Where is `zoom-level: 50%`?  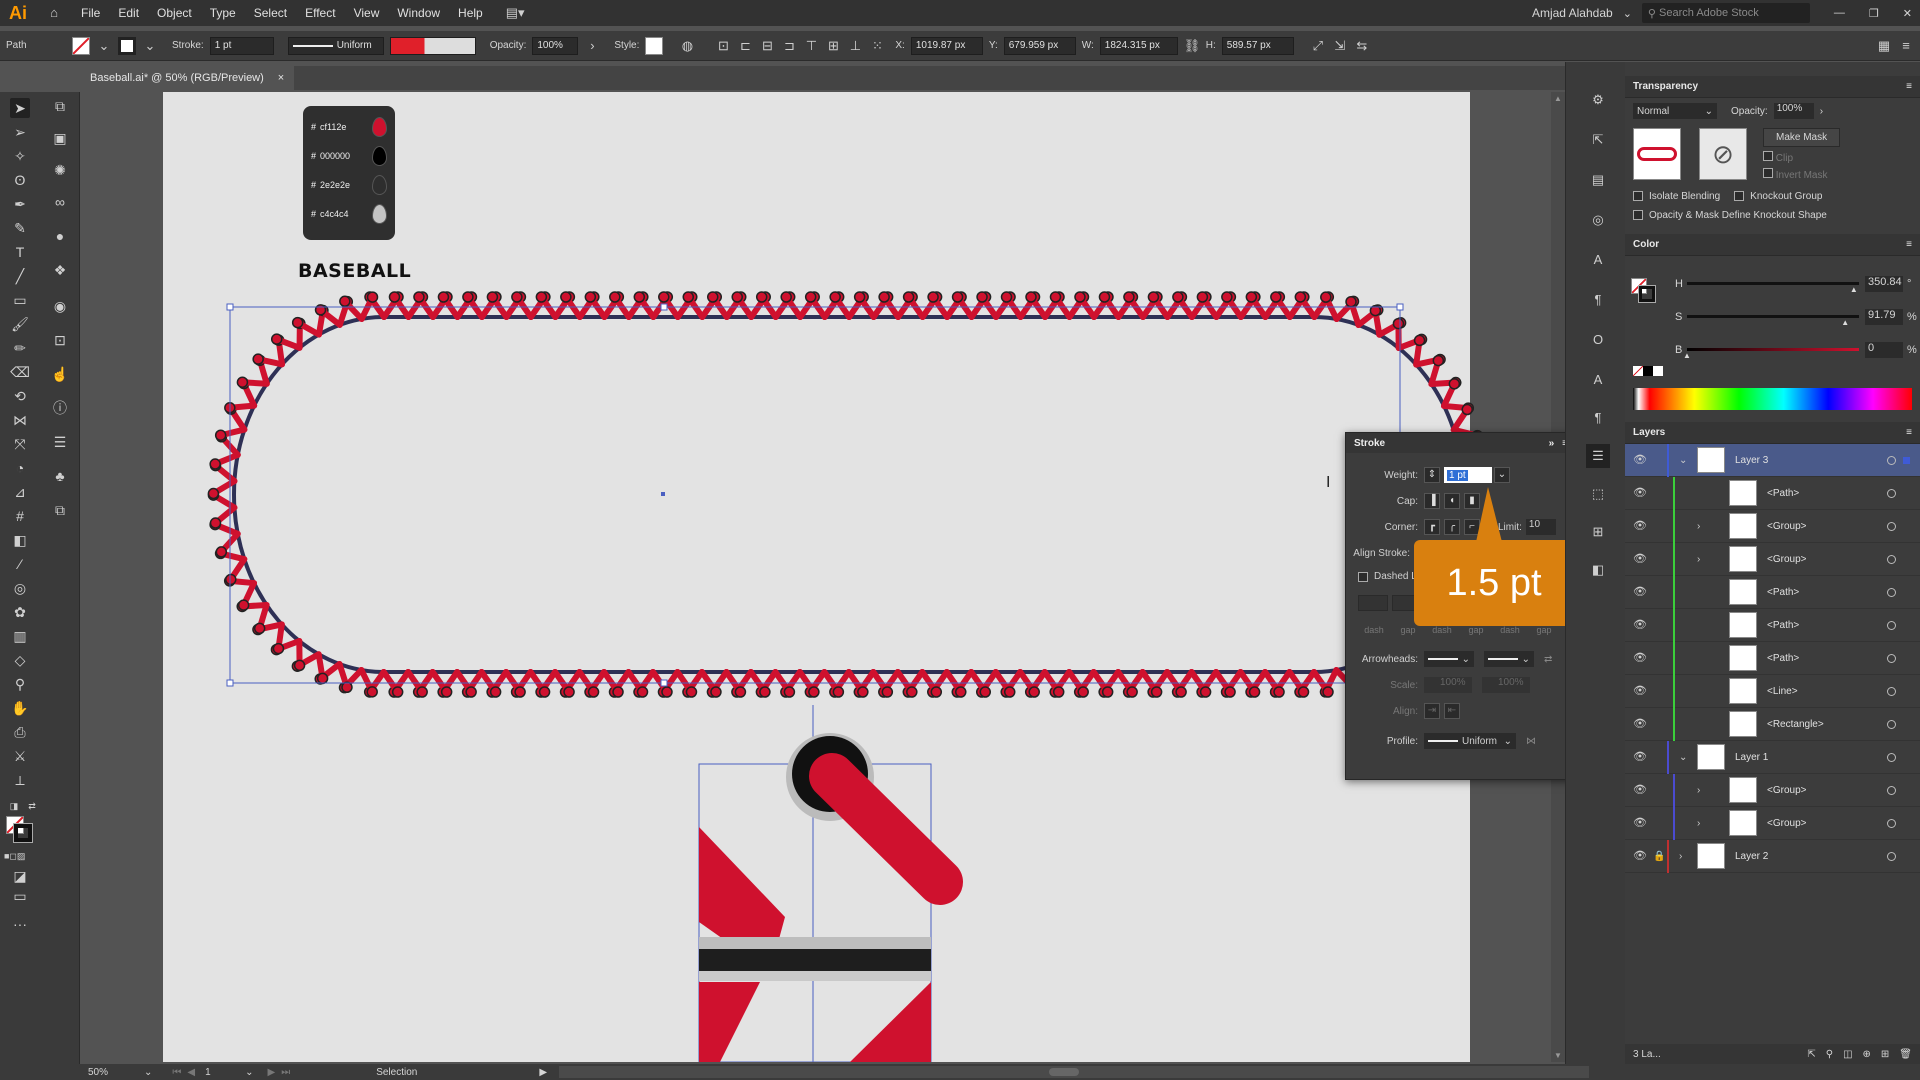
zoom-level: 50% is located at coordinates (116, 1072).